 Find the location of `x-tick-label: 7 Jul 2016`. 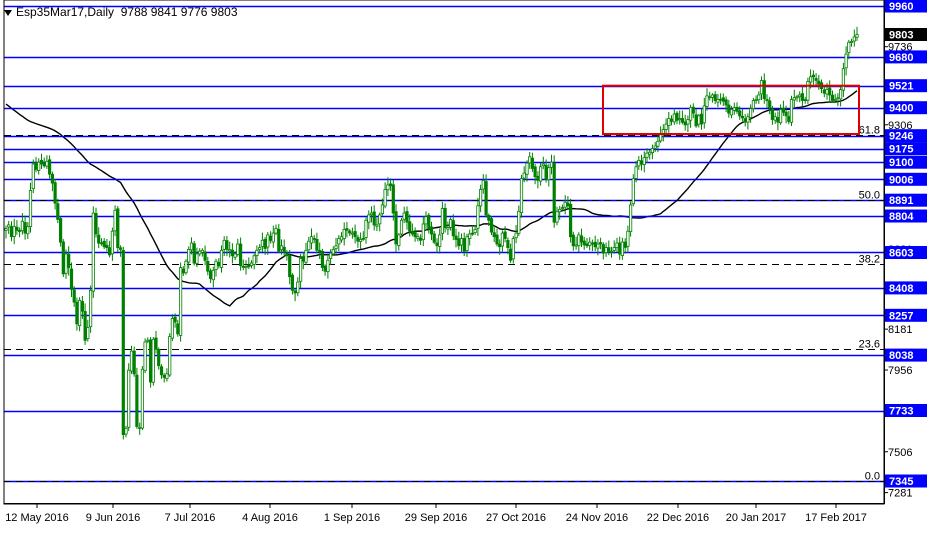

x-tick-label: 7 Jul 2016 is located at coordinates (190, 518).